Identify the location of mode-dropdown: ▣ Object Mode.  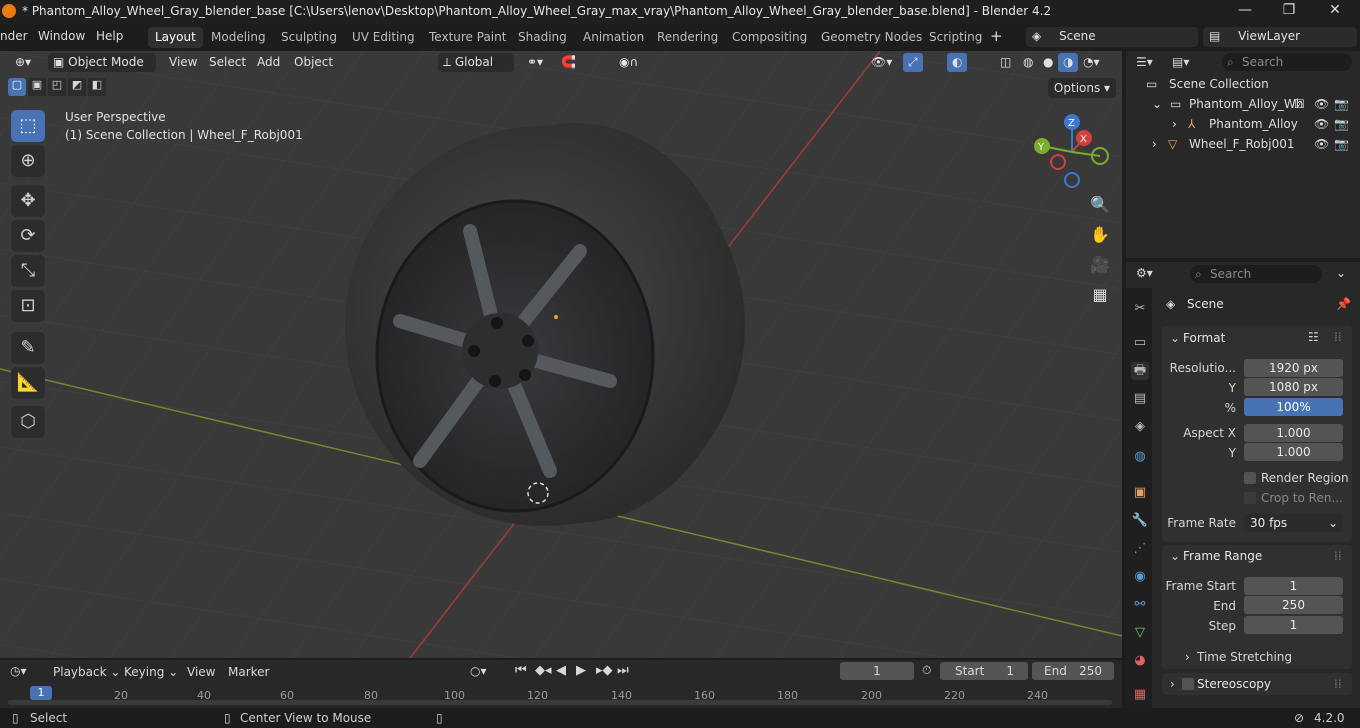
(102, 62).